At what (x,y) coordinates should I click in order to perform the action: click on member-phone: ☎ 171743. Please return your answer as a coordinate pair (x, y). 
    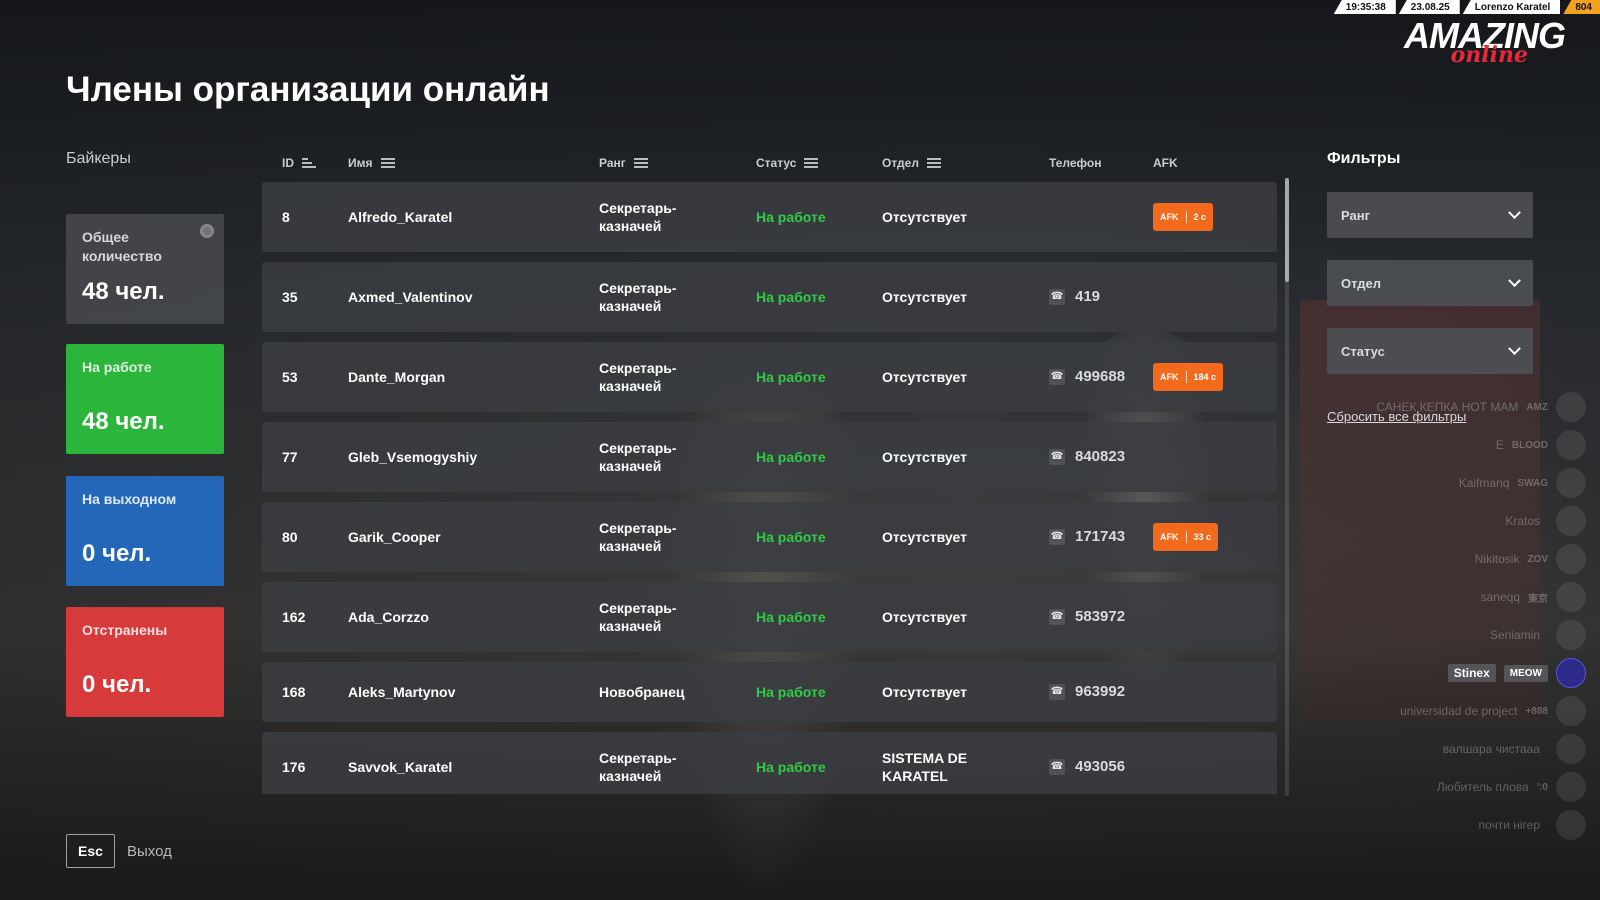
    Looking at the image, I should click on (1087, 537).